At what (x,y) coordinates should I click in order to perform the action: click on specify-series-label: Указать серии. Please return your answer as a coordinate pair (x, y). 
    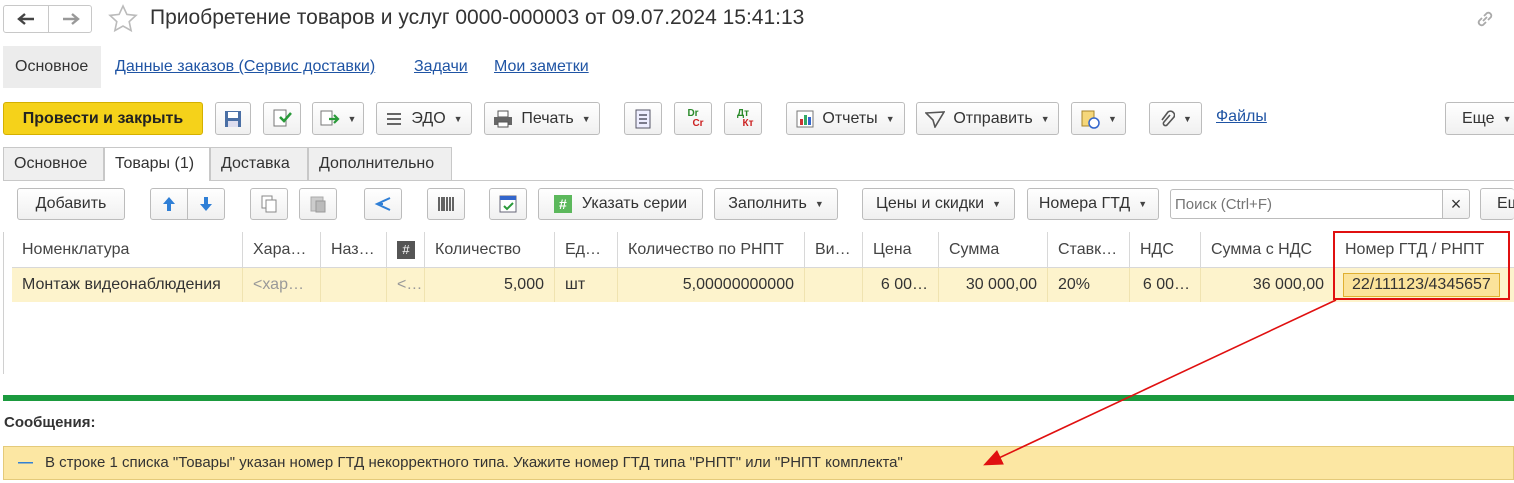
    Looking at the image, I should click on (634, 203).